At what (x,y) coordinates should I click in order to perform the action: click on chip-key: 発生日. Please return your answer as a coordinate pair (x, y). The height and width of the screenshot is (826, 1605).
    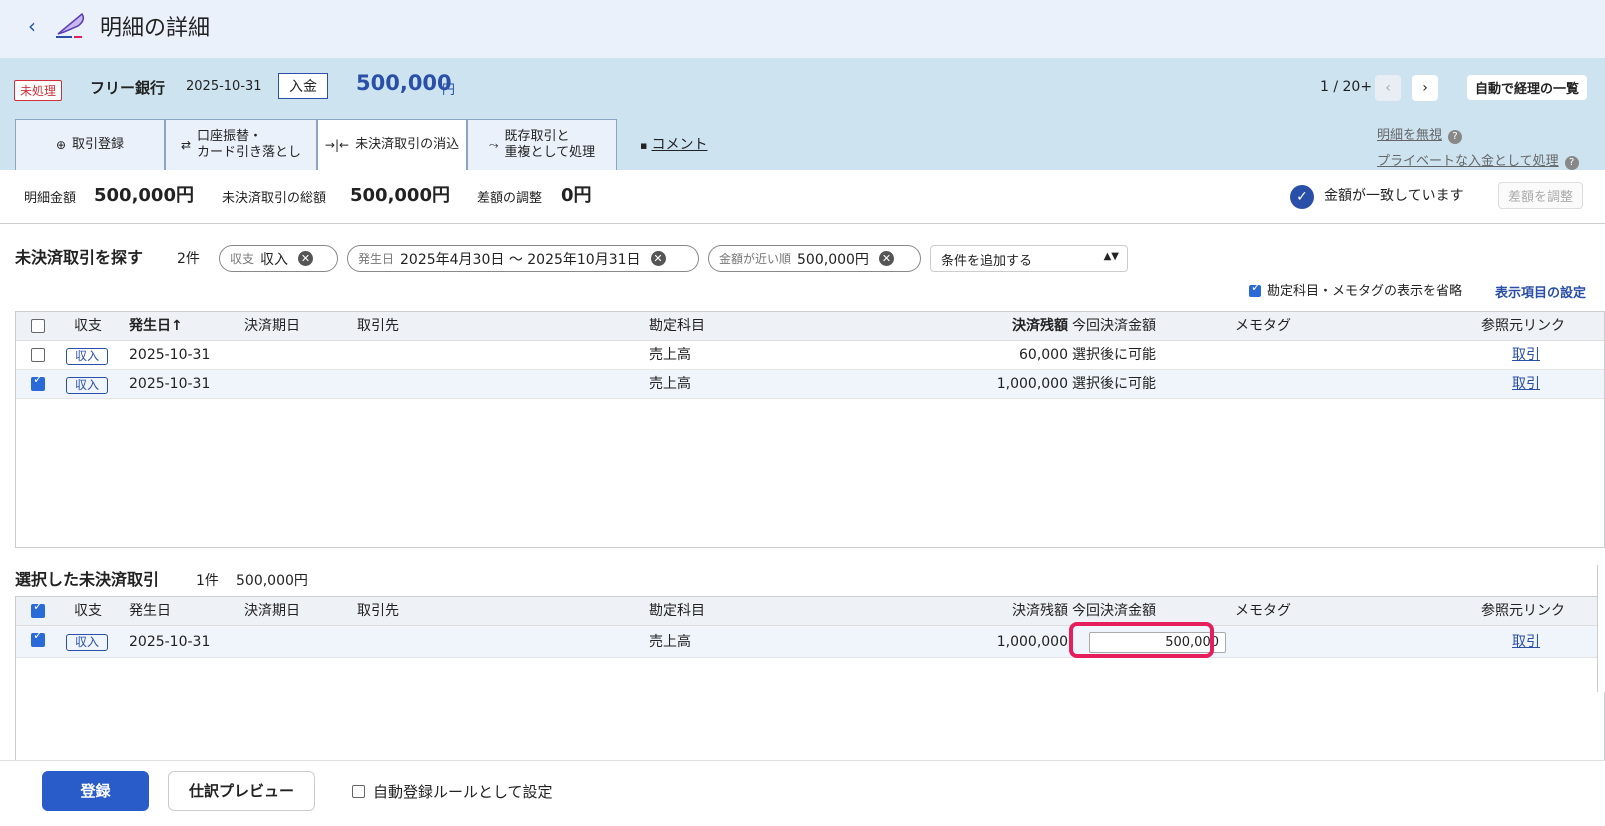
    Looking at the image, I should click on (376, 259).